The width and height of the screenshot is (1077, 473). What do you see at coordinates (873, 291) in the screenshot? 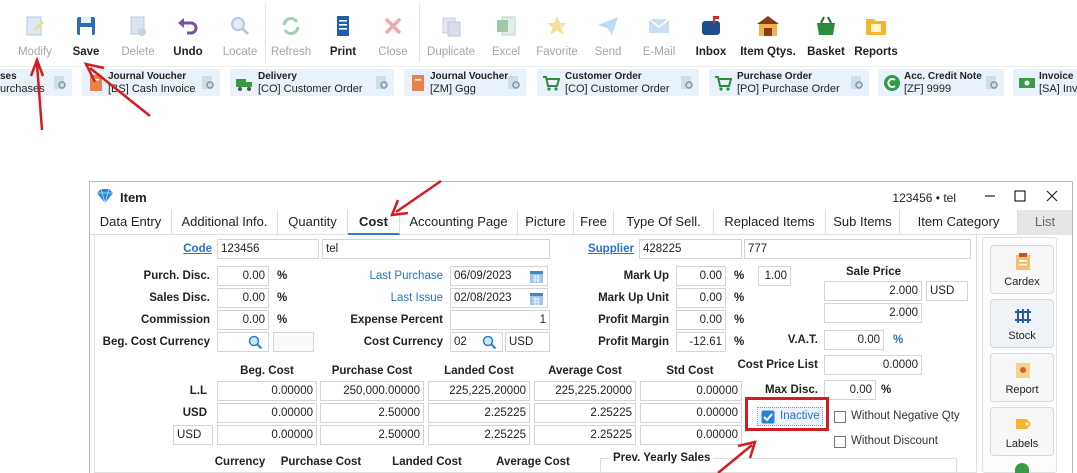
I see `sale-price-field: 2.000` at bounding box center [873, 291].